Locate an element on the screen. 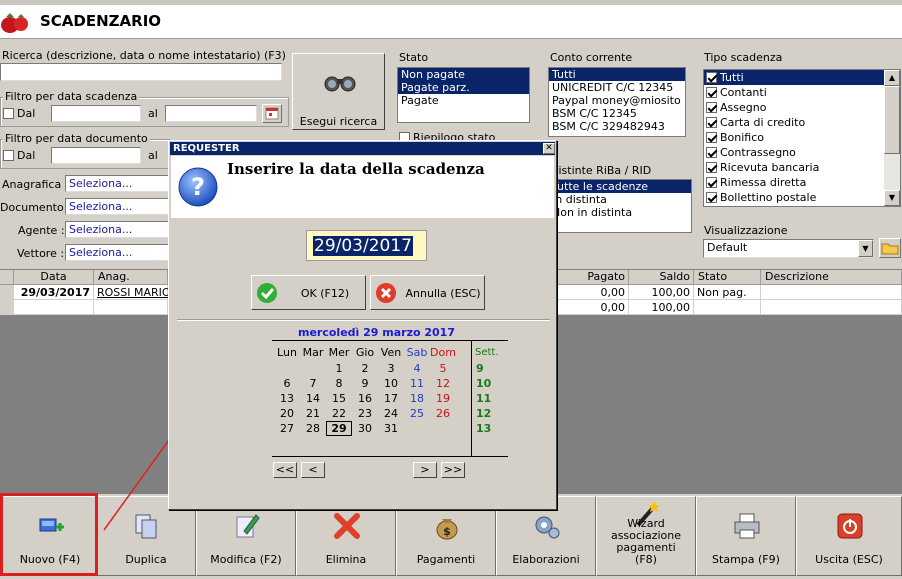 The image size is (902, 579). calendar-divider-top is located at coordinates (390, 340).